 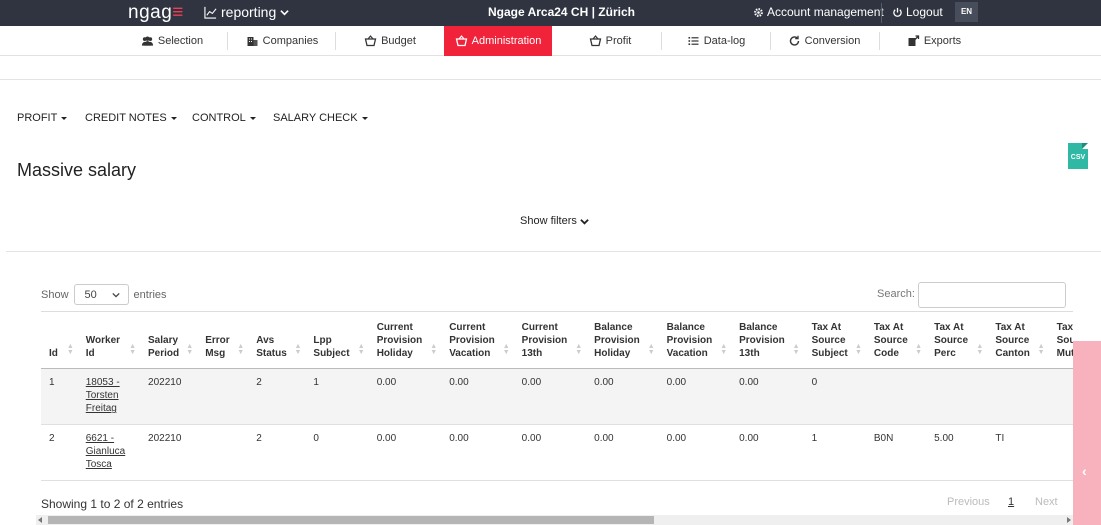 I want to click on column-header: Current Provision 13th ▲ ▼, so click(x=550, y=340).